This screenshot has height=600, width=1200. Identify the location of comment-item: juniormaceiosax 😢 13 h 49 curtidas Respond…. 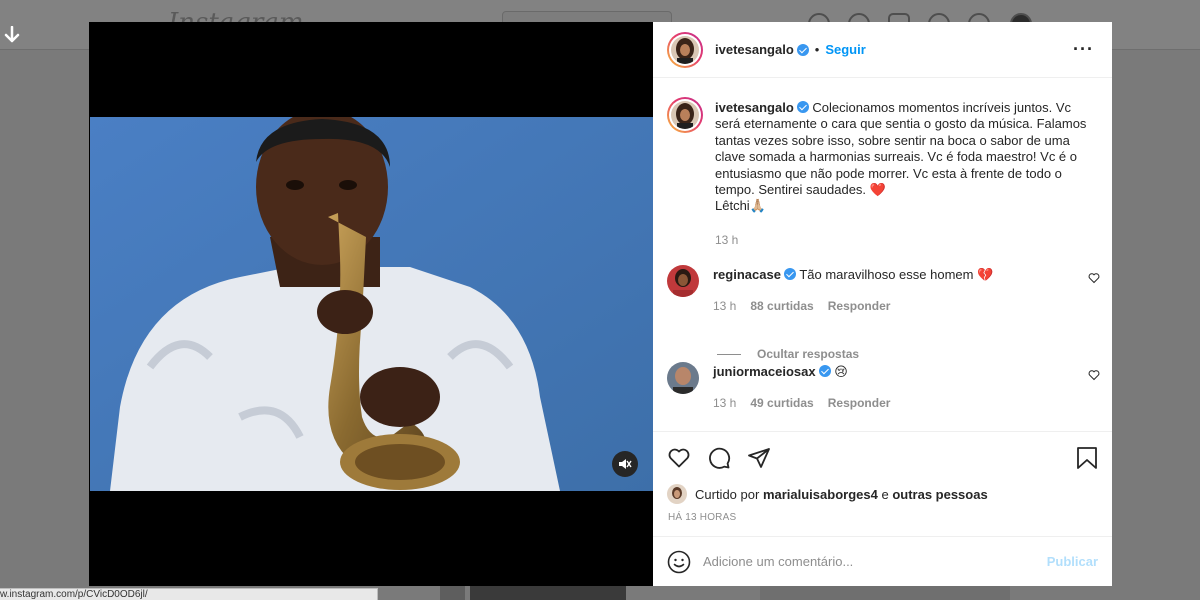
(778, 386).